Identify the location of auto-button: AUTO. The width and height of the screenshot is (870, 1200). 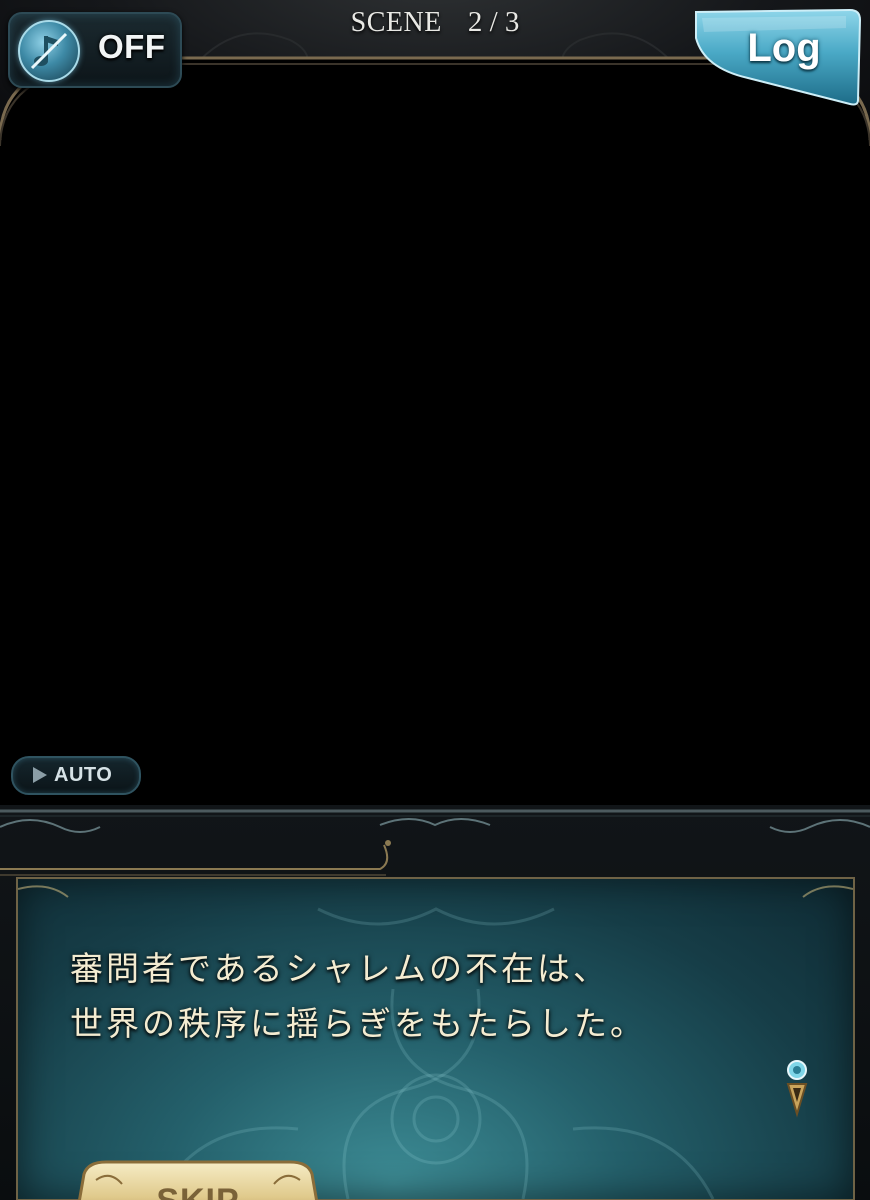
(76, 775).